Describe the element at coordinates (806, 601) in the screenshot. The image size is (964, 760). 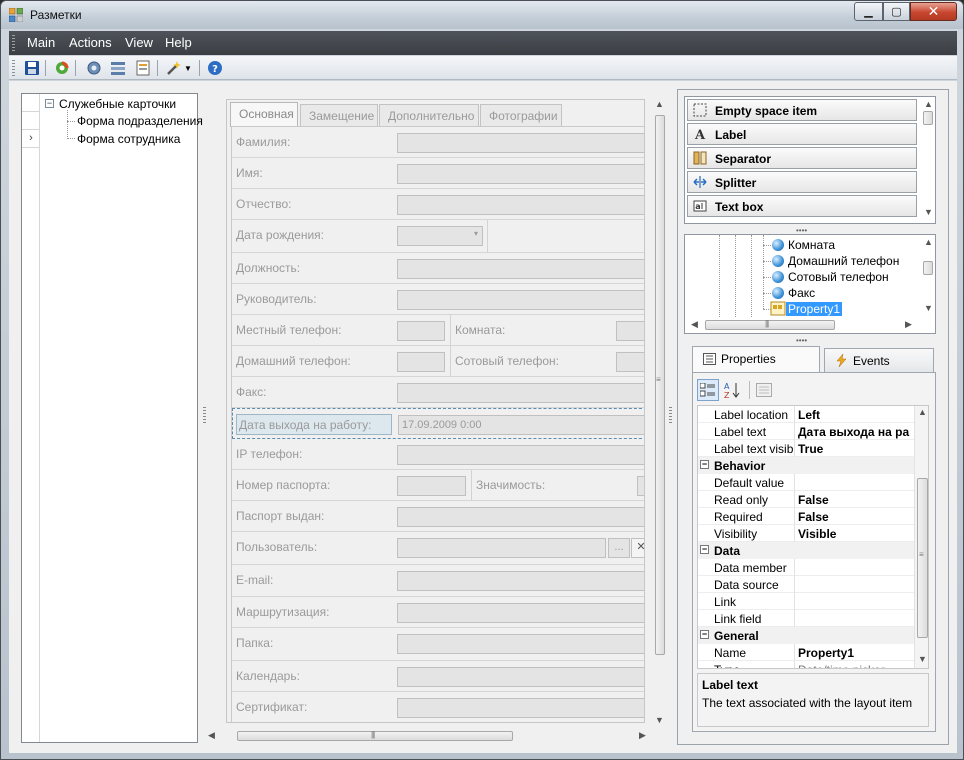
I see `property-row: Link` at that location.